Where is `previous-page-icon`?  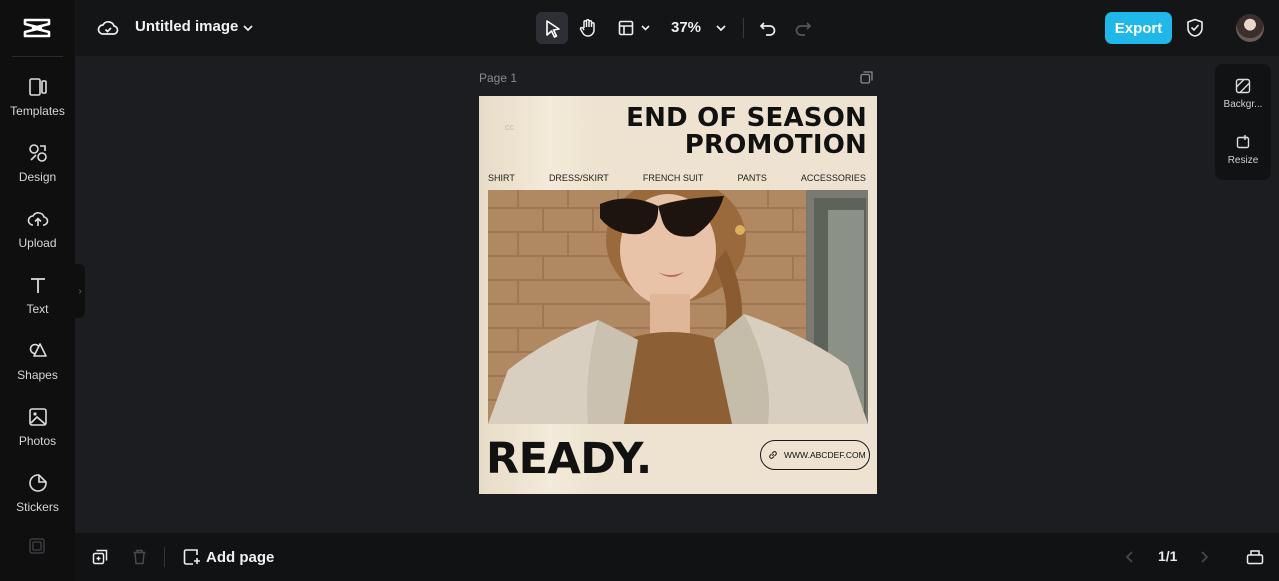 previous-page-icon is located at coordinates (1130, 557).